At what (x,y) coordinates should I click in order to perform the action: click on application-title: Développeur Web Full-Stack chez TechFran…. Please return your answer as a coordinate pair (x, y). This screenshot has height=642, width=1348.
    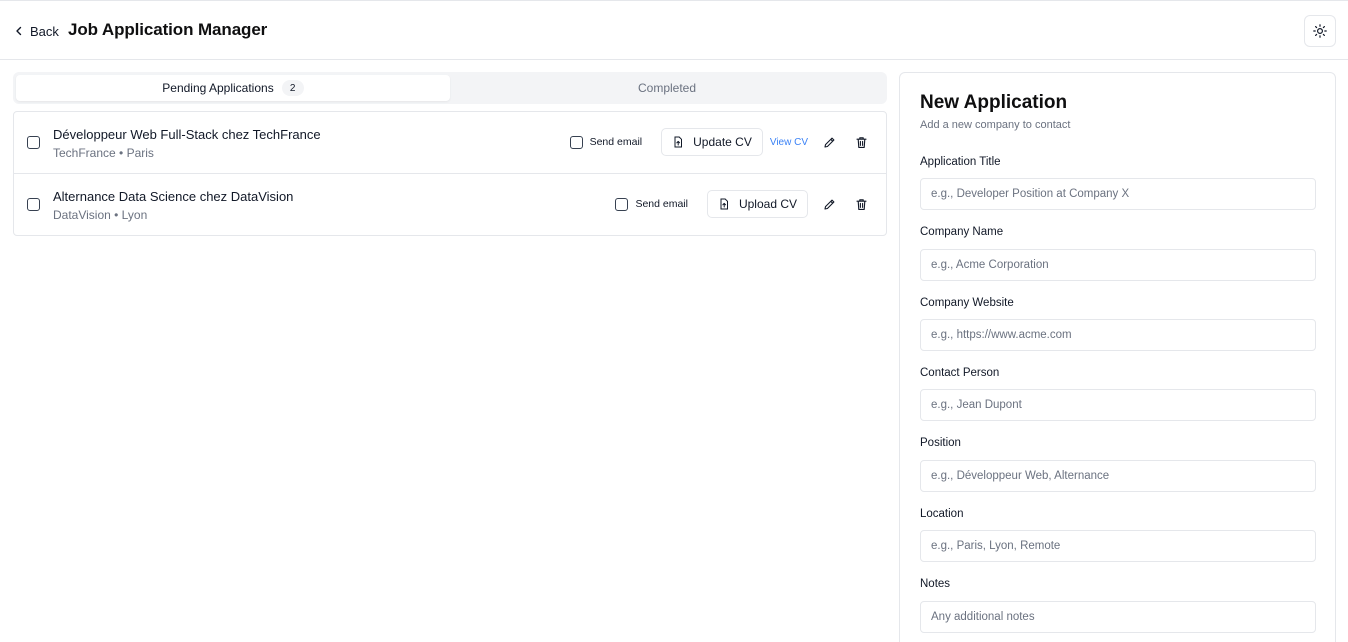
    Looking at the image, I should click on (187, 134).